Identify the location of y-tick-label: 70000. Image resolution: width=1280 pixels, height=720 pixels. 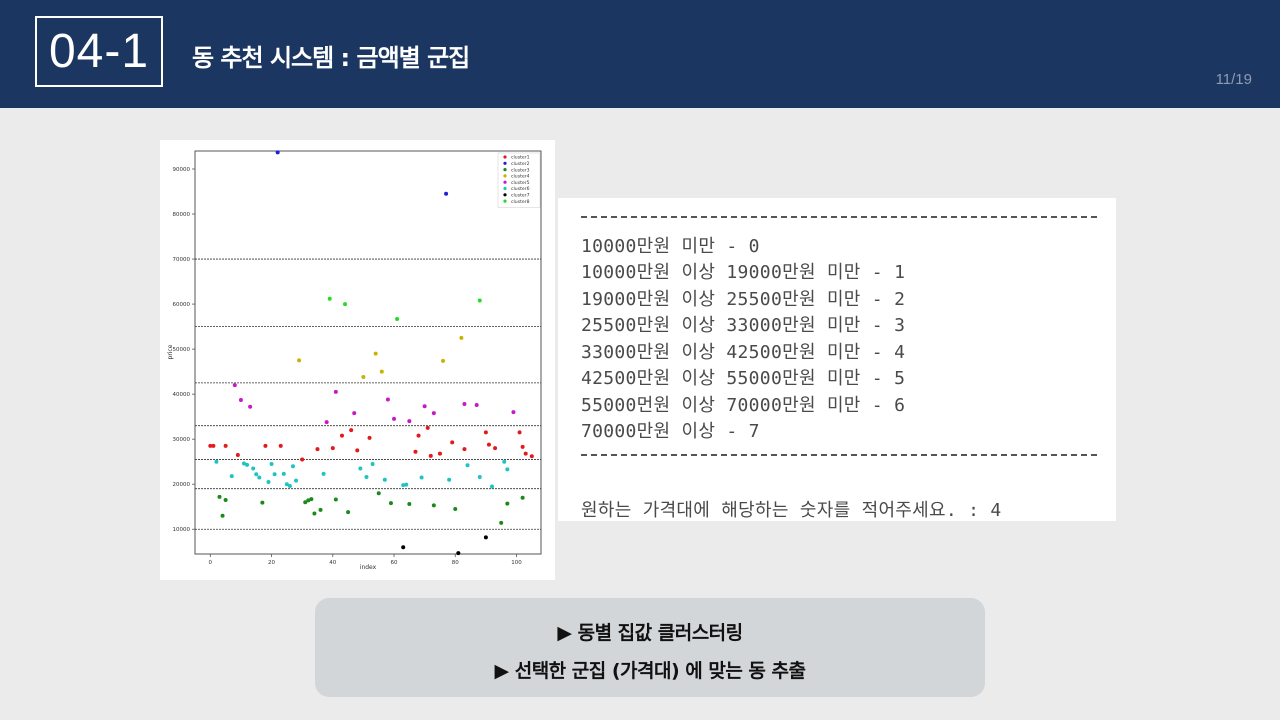
(182, 260).